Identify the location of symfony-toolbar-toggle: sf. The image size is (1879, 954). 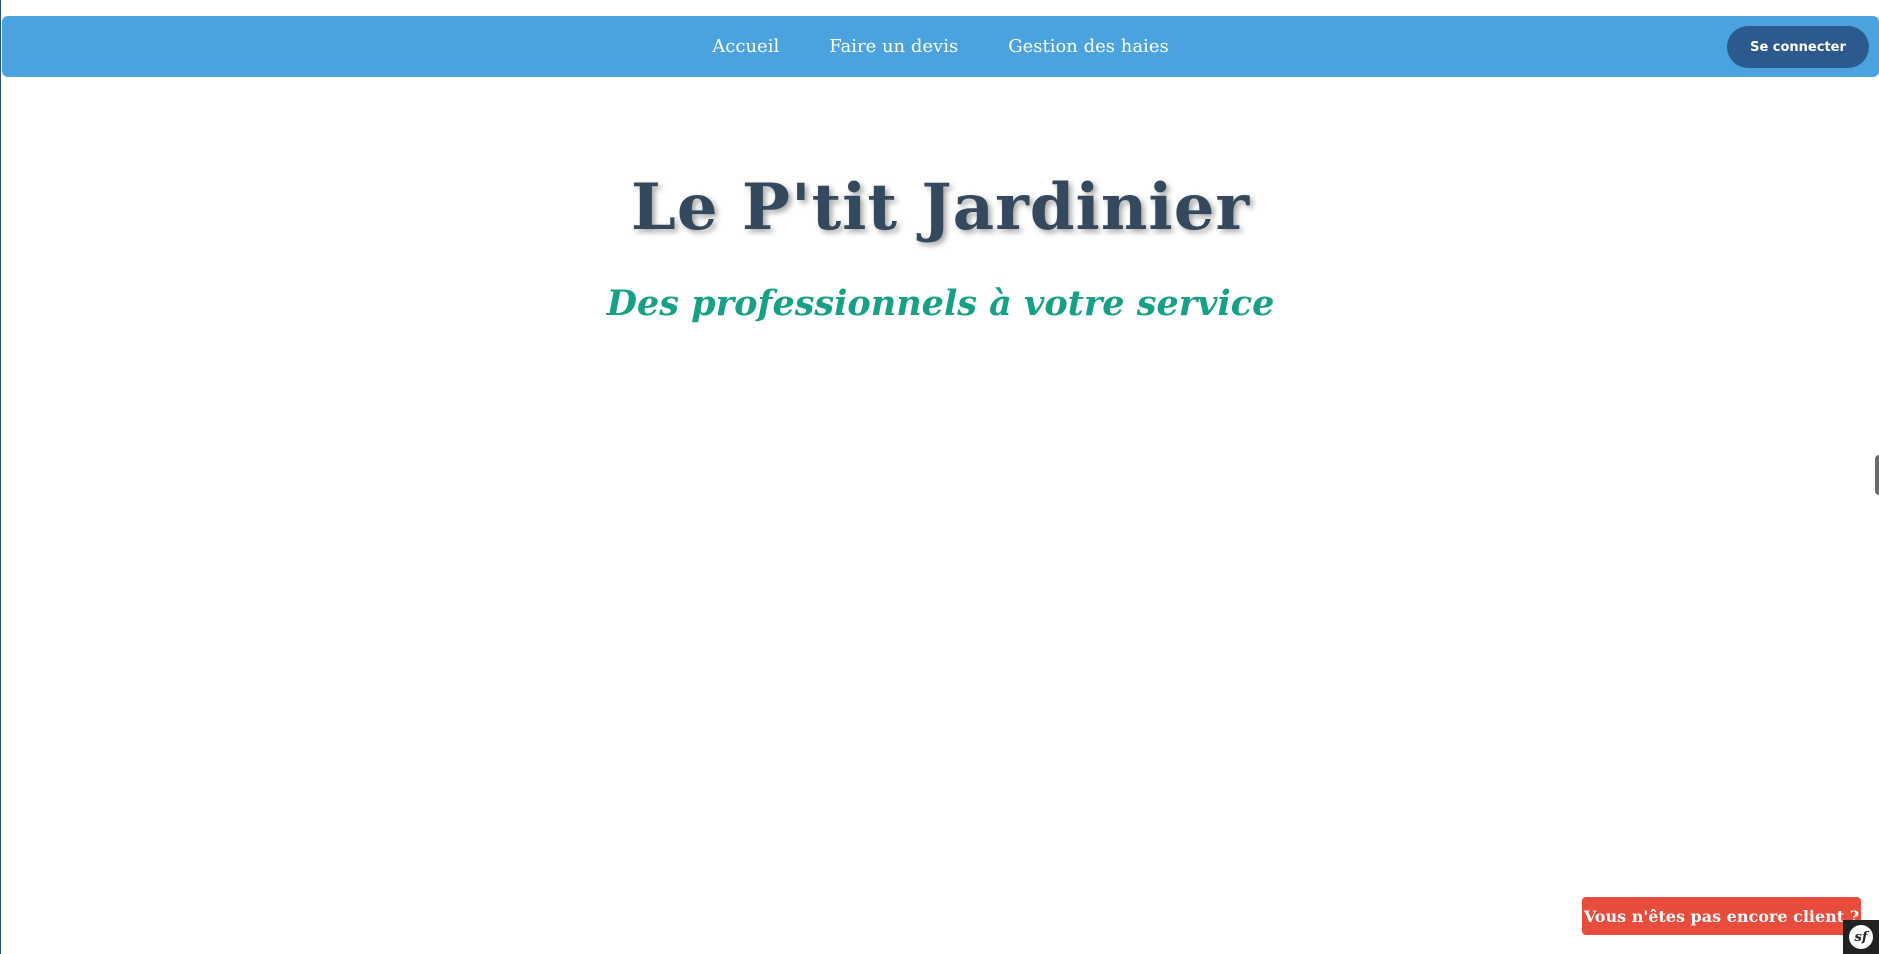
(1861, 937).